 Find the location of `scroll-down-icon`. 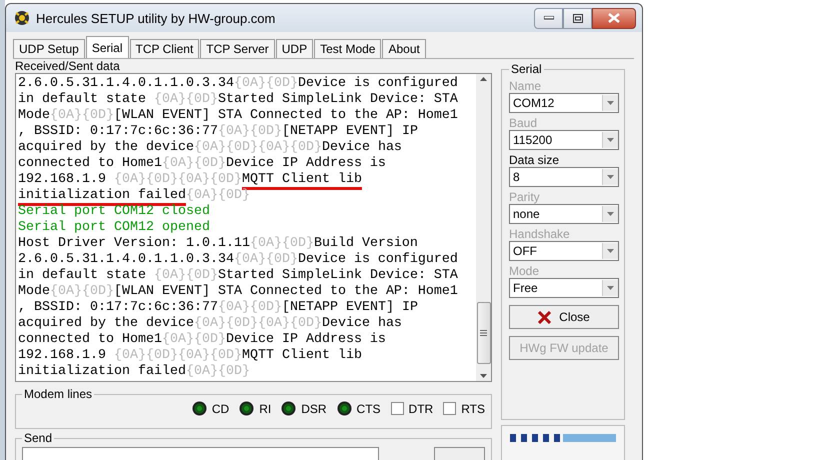

scroll-down-icon is located at coordinates (483, 376).